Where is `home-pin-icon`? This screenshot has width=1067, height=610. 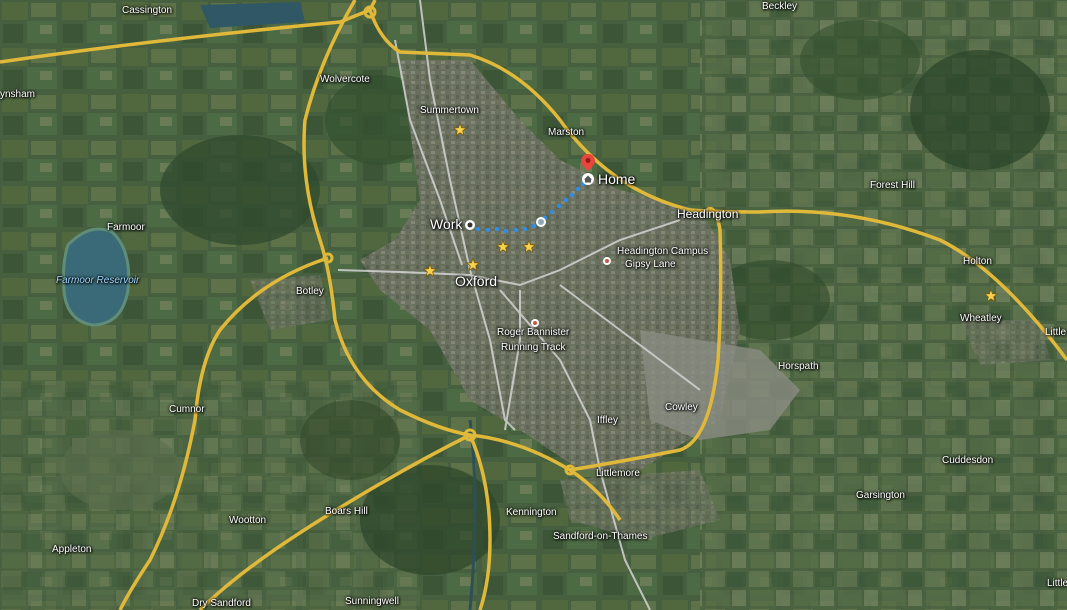
home-pin-icon is located at coordinates (588, 171).